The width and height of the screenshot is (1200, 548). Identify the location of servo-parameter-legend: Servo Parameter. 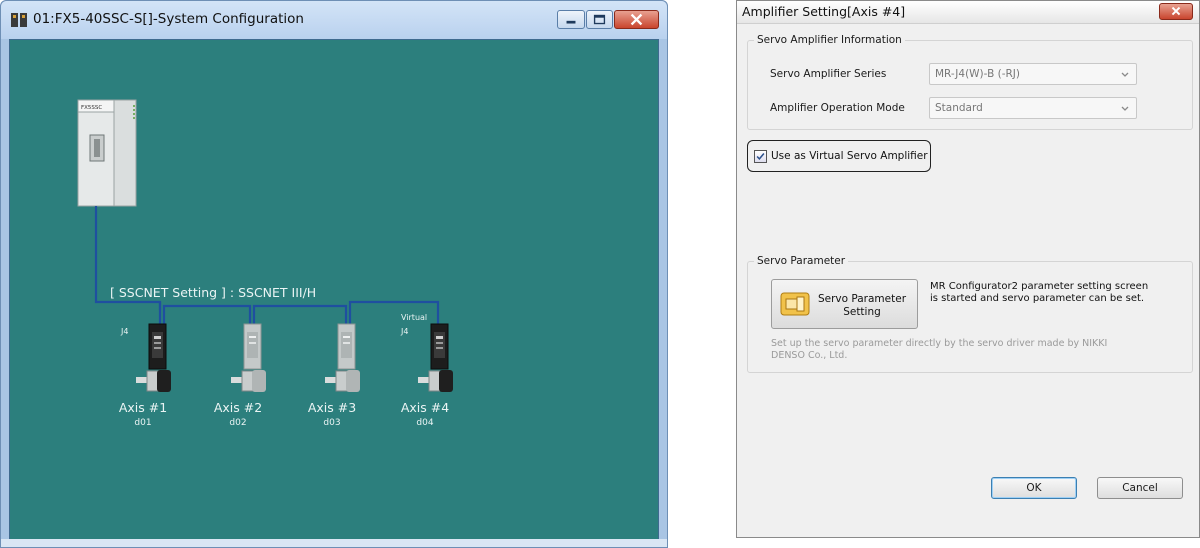
(801, 261).